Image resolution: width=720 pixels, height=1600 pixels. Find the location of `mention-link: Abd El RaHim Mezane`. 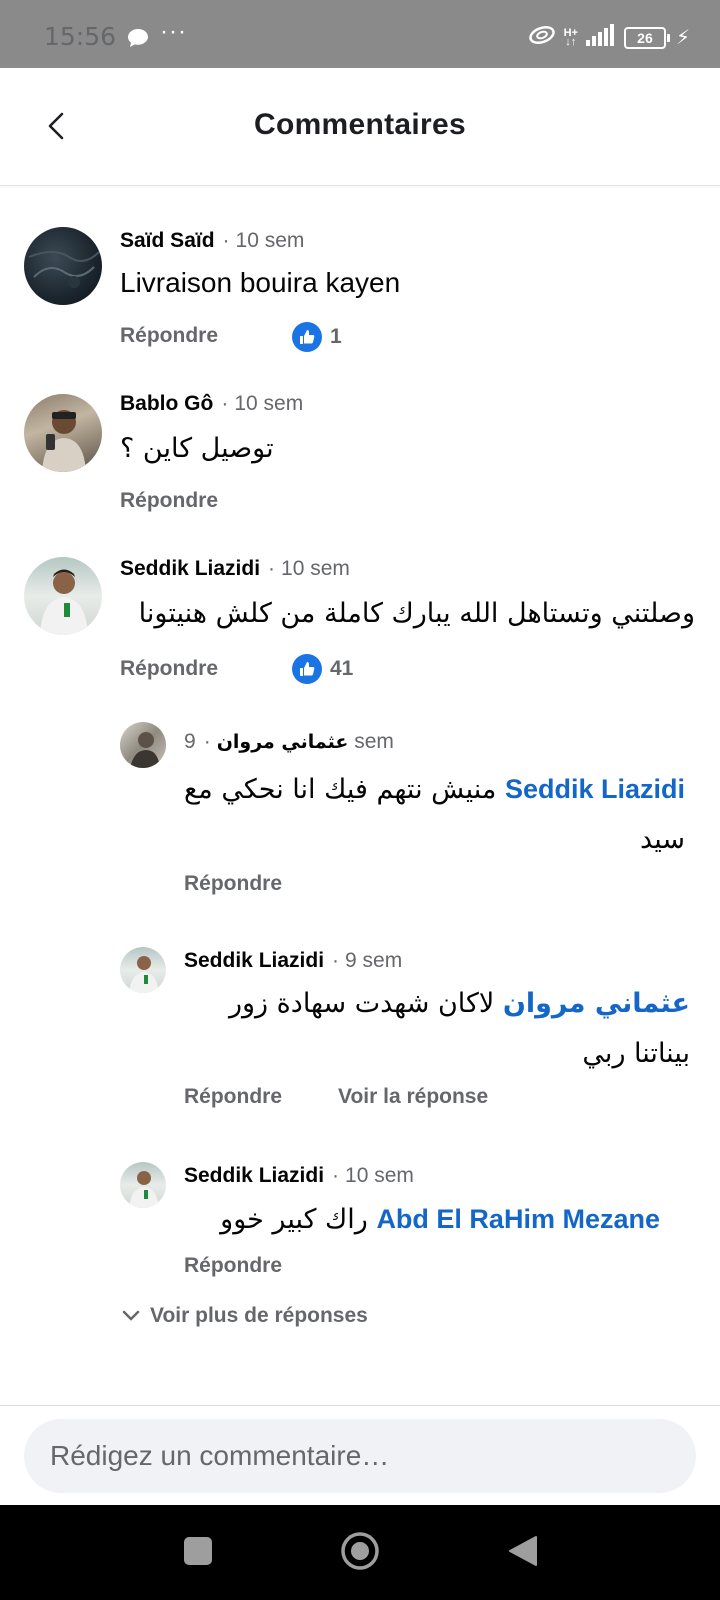

mention-link: Abd El RaHim Mezane is located at coordinates (518, 1219).